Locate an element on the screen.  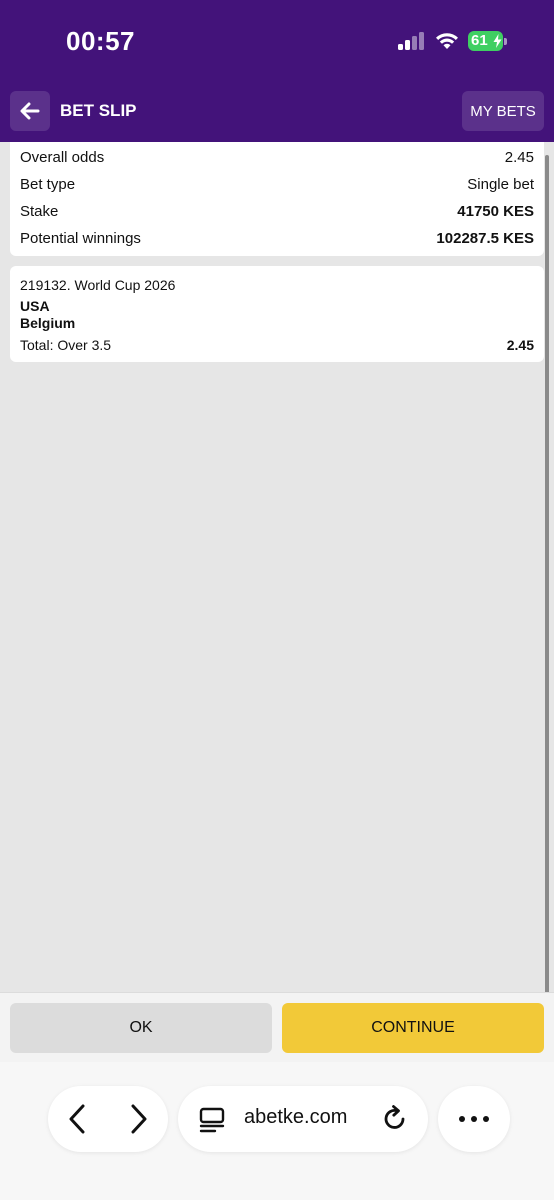
team-away: Belgium is located at coordinates (48, 323).